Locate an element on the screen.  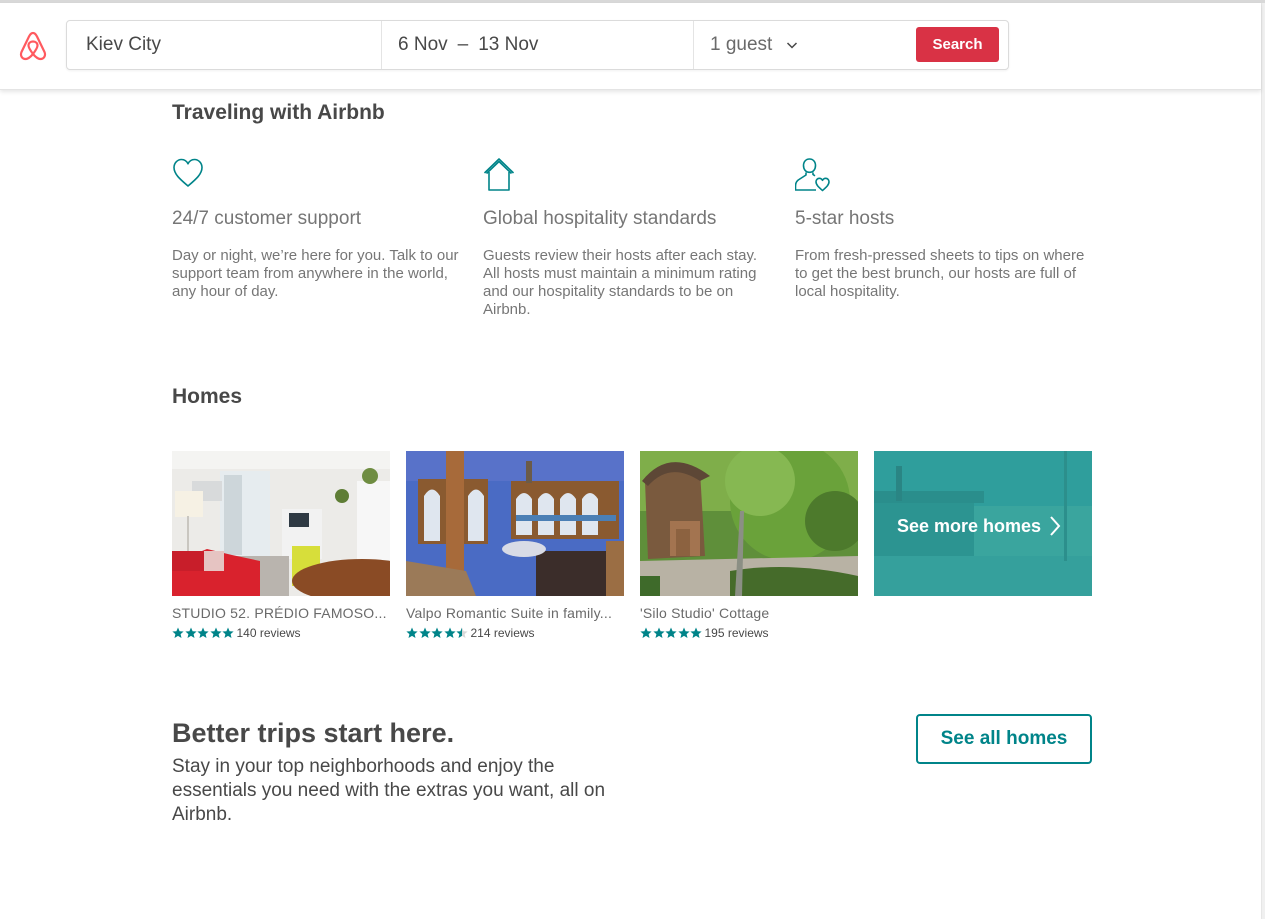
living-room-image is located at coordinates (281, 523).